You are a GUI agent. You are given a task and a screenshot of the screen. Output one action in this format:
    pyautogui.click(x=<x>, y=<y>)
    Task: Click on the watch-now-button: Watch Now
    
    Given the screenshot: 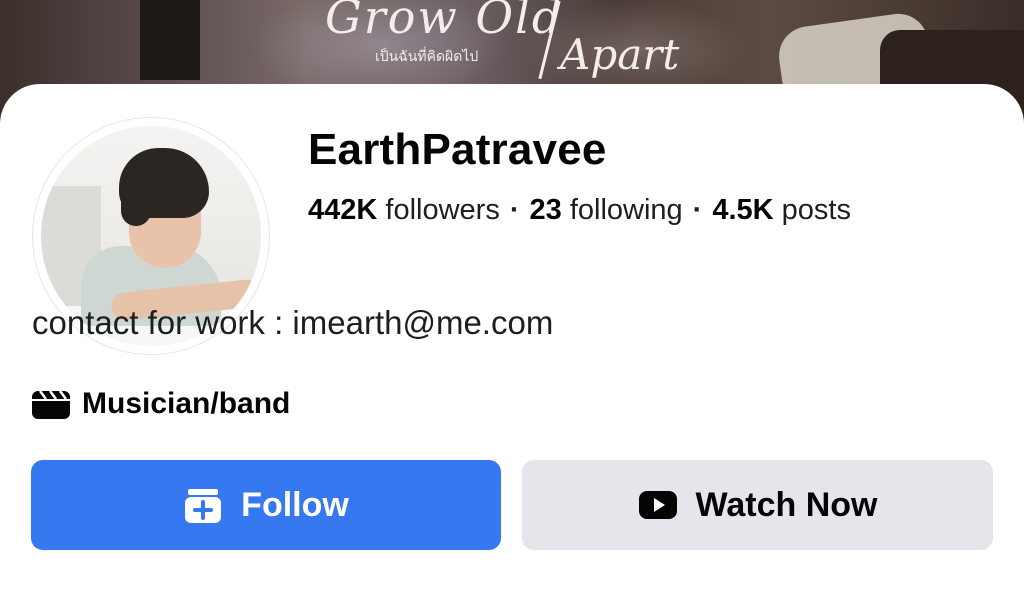 What is the action you would take?
    pyautogui.click(x=757, y=505)
    